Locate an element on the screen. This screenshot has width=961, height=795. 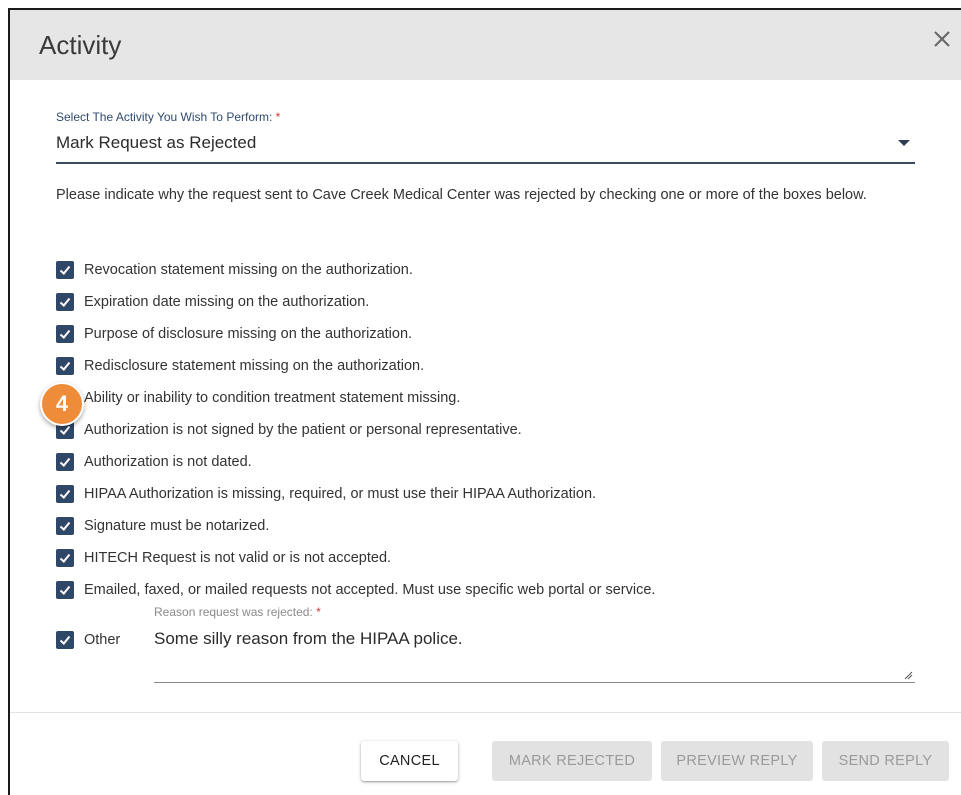
mark-rejected-button: MARK REJECTED is located at coordinates (572, 761).